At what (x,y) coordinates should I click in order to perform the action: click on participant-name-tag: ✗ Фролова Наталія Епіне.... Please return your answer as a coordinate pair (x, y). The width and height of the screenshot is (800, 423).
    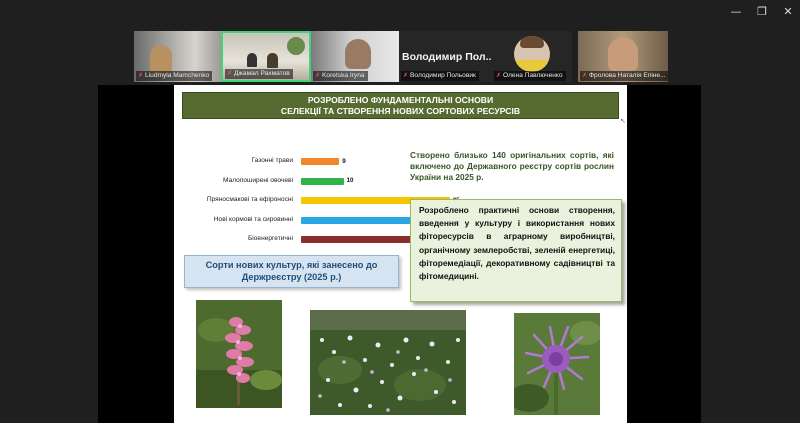
    Looking at the image, I should click on (624, 76).